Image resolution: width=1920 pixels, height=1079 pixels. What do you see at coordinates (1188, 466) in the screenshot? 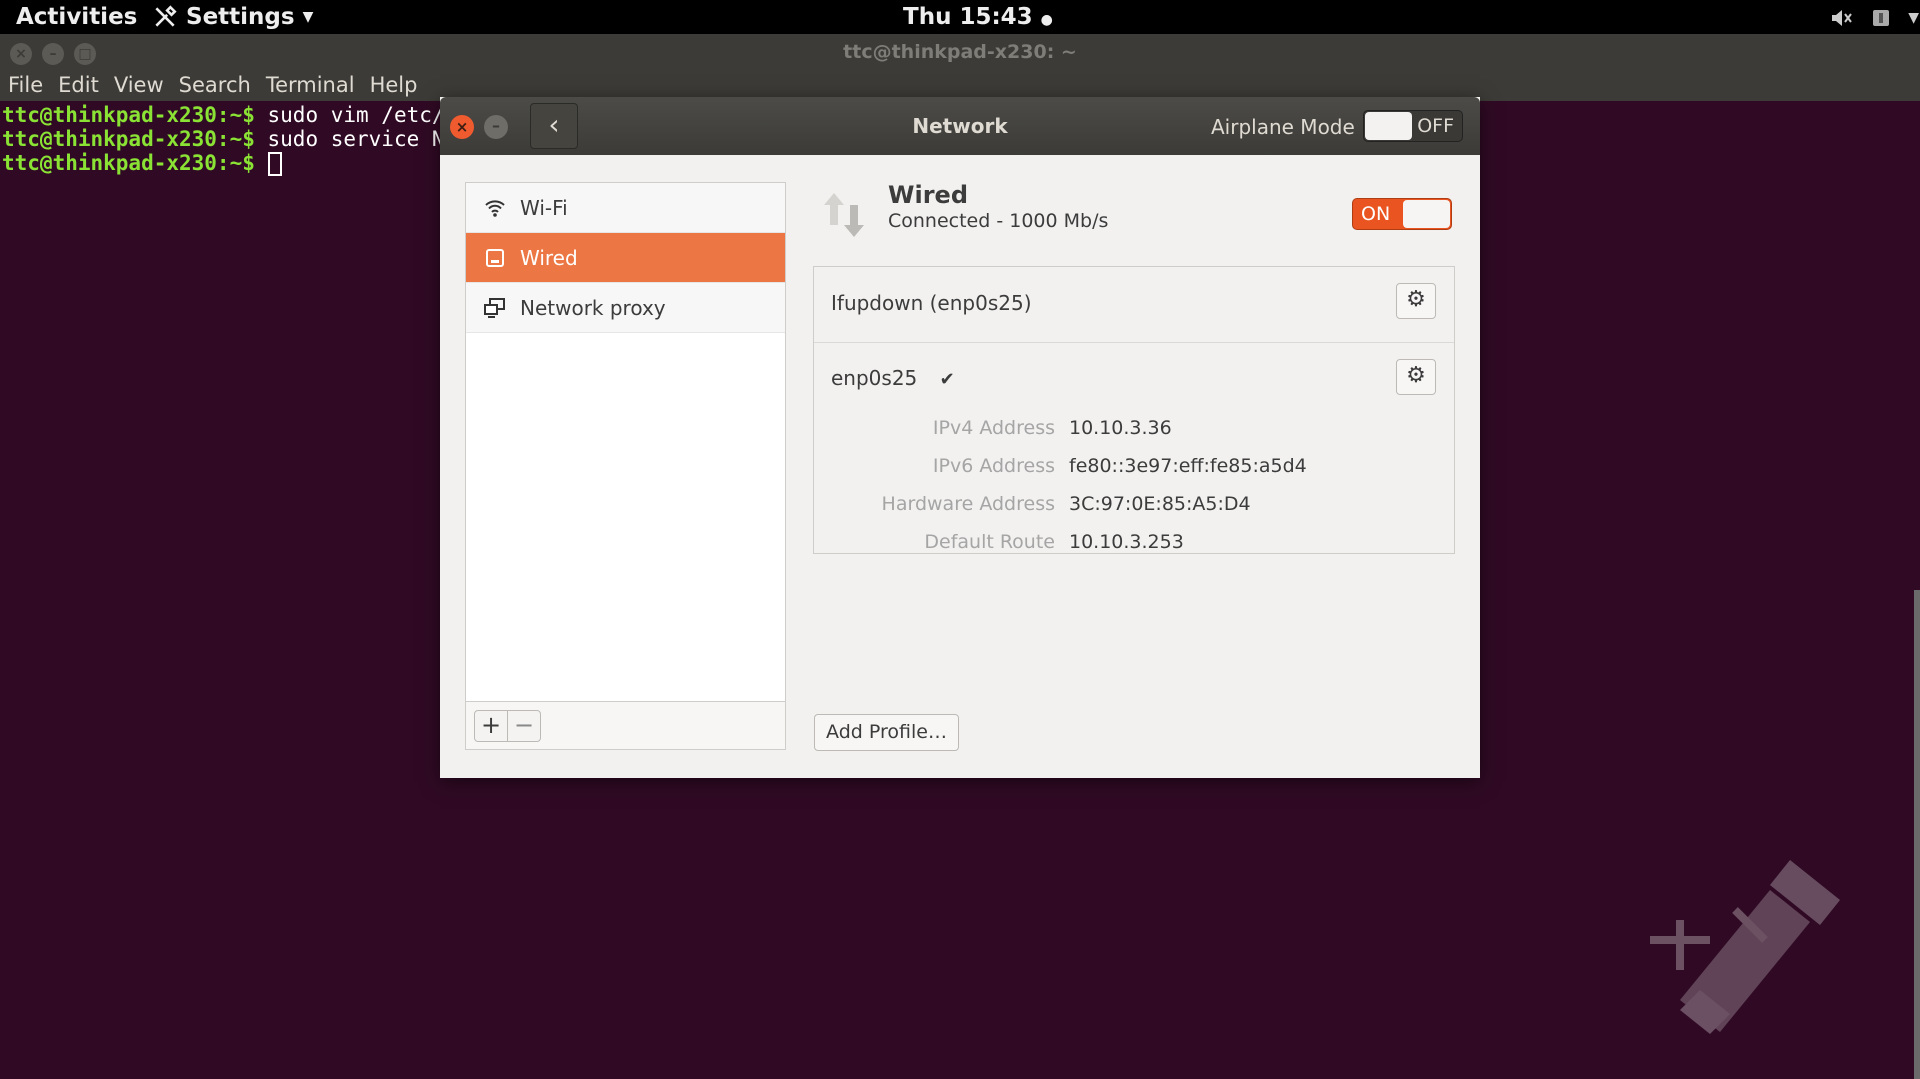
I see `ipv6-value: fe80::3e97:eff:fe85:a5d4` at bounding box center [1188, 466].